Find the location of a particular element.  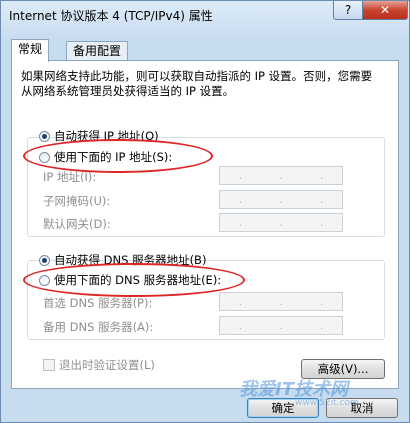

auto-dns-label: 自动获得 DNS 服务器地址(B) is located at coordinates (130, 260).